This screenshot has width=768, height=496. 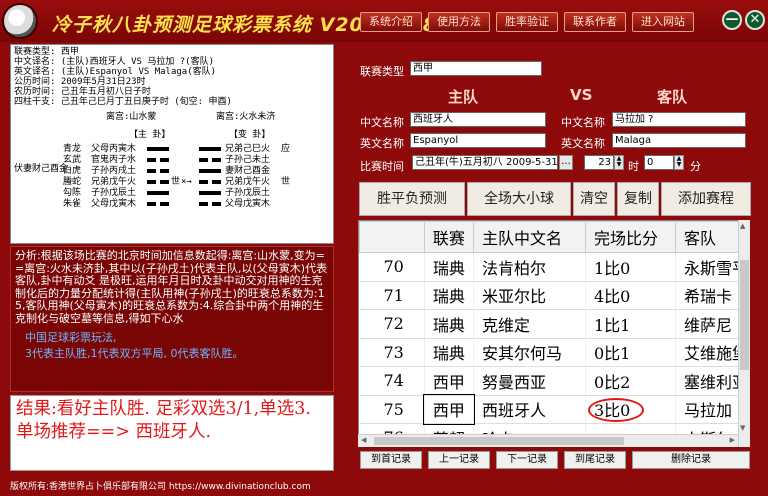 I want to click on six-spirit-label: 勾陈, so click(x=72, y=193).